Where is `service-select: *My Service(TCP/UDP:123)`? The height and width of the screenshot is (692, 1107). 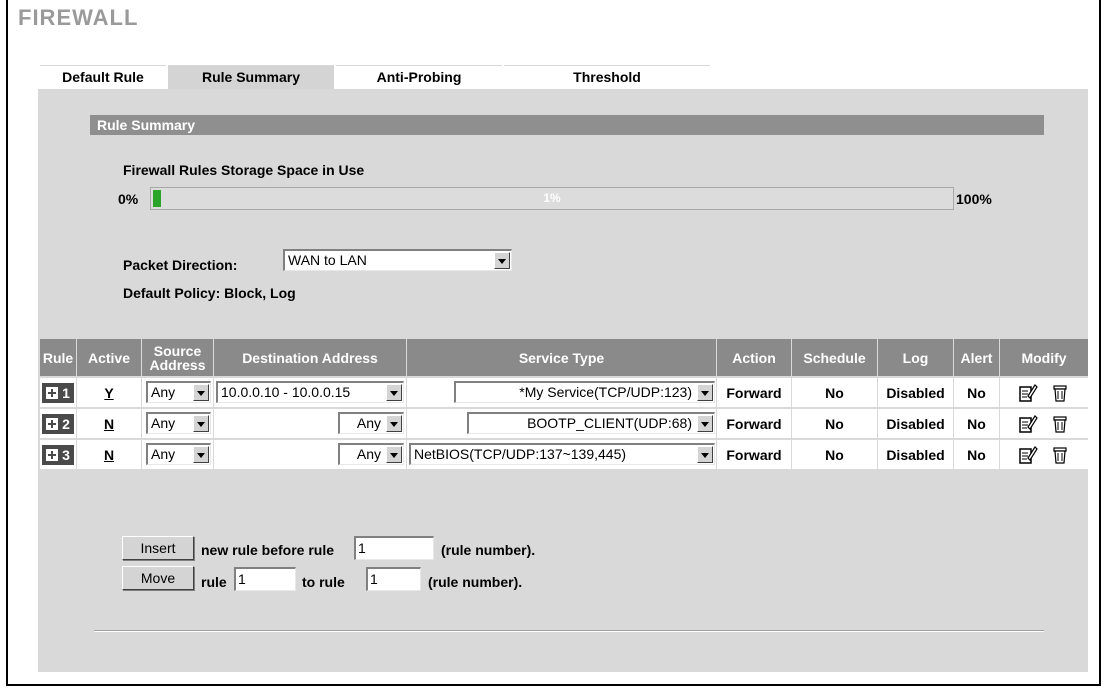 service-select: *My Service(TCP/UDP:123) is located at coordinates (584, 392).